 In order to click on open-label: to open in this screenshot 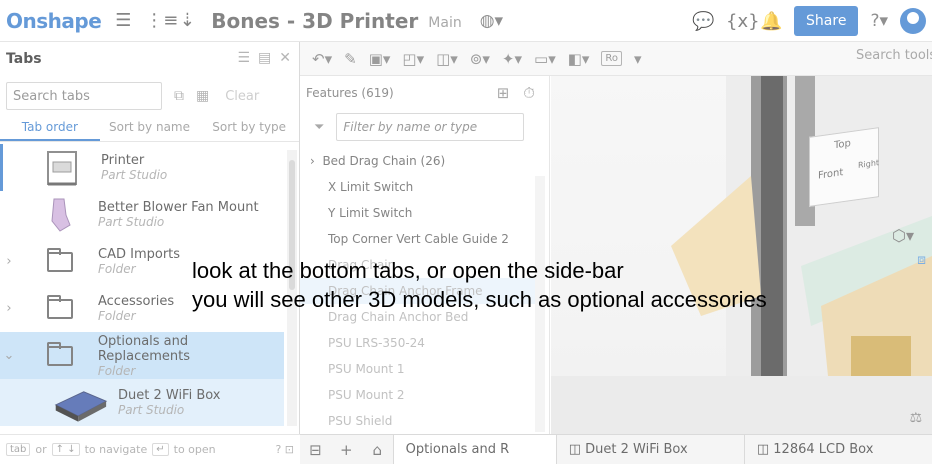, I will do `click(194, 449)`.